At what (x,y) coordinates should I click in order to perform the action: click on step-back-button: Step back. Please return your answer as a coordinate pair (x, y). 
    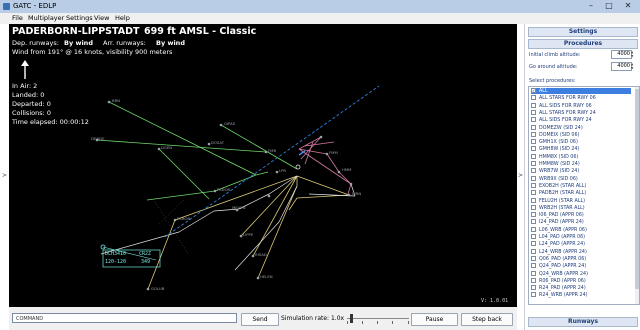
    Looking at the image, I should click on (487, 319).